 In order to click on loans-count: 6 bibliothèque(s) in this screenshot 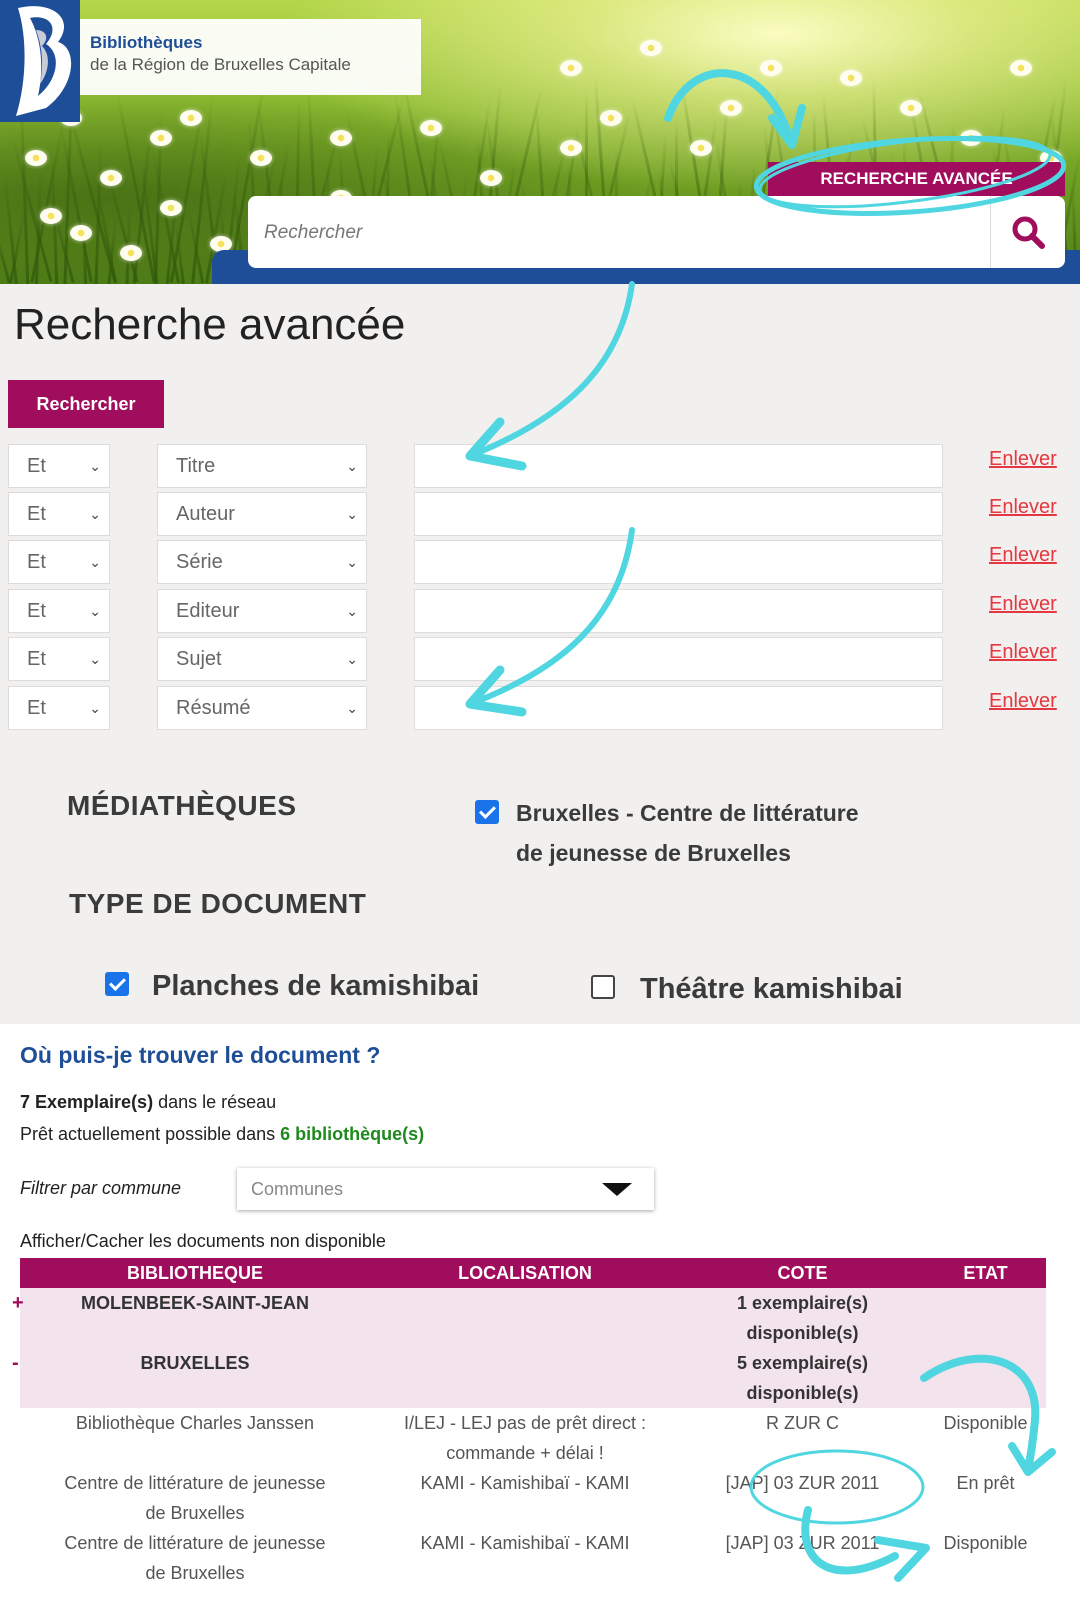, I will do `click(352, 1134)`.